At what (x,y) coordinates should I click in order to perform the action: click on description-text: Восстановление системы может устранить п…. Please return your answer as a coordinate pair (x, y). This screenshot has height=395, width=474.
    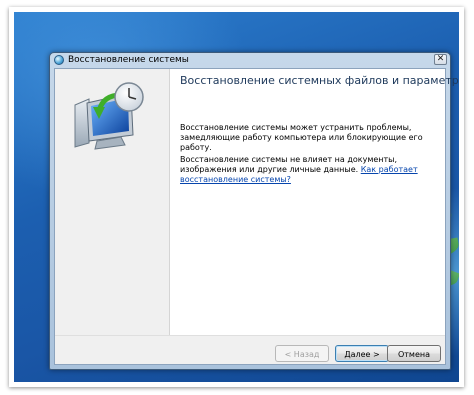
    Looking at the image, I should click on (301, 137).